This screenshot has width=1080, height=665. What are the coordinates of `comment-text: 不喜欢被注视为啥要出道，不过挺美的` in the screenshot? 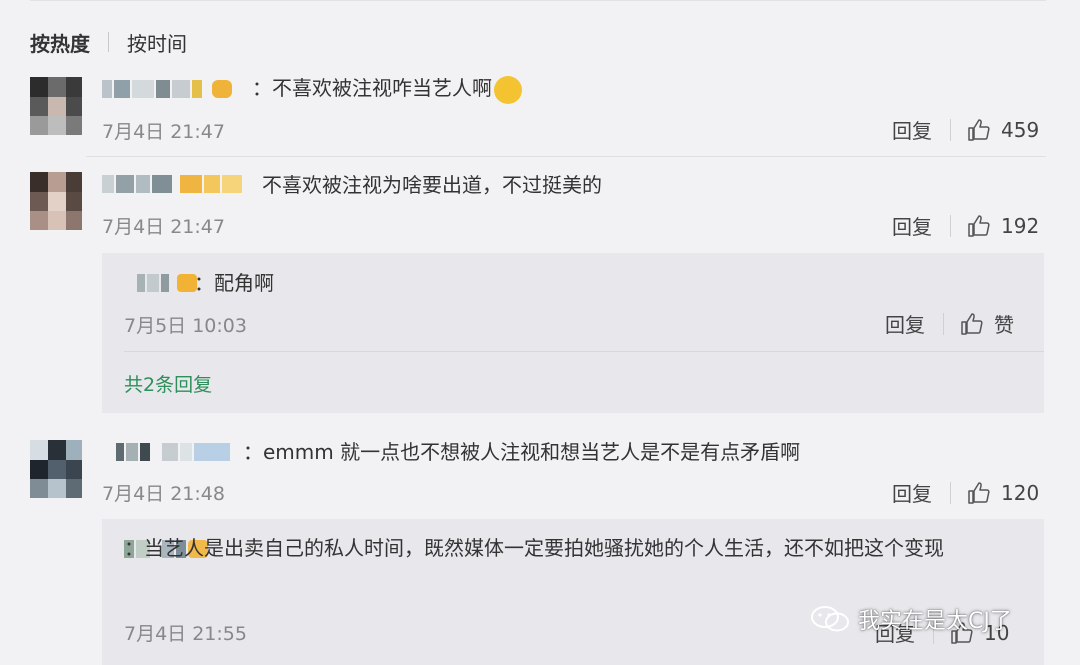 It's located at (432, 185).